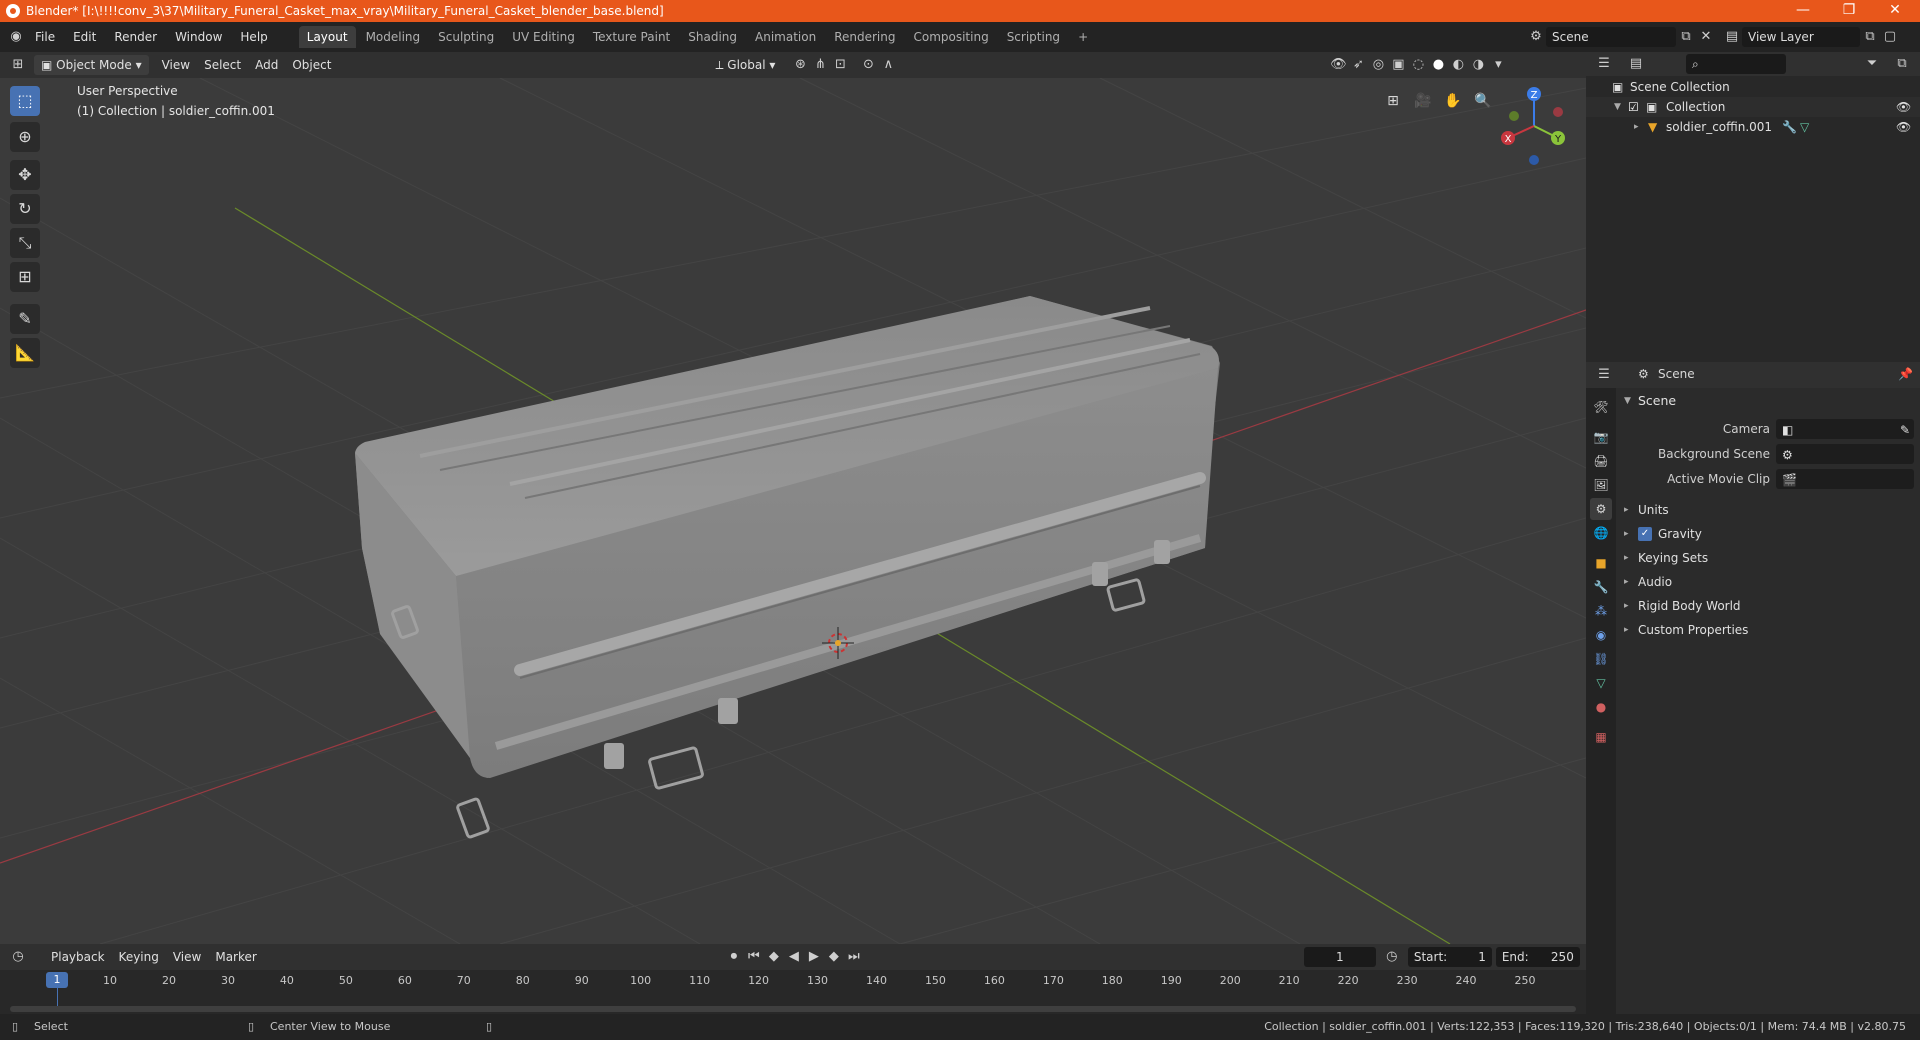  What do you see at coordinates (1601, 683) in the screenshot?
I see `object-data-tab-icon: ▽` at bounding box center [1601, 683].